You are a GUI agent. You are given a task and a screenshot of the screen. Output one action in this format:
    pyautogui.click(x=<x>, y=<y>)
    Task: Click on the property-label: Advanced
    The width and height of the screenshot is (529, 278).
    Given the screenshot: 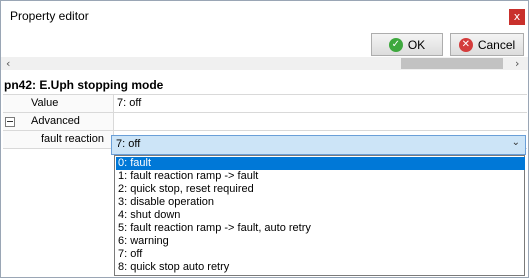 What is the action you would take?
    pyautogui.click(x=55, y=121)
    